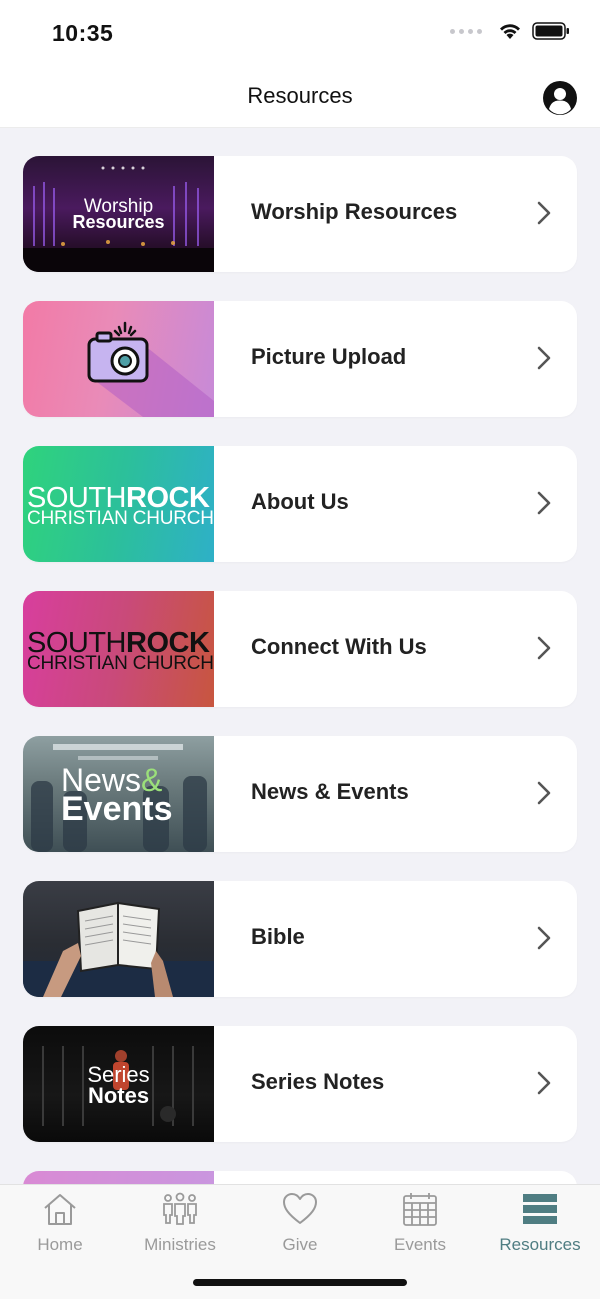  Describe the element at coordinates (466, 31) in the screenshot. I see `signal-icon` at that location.